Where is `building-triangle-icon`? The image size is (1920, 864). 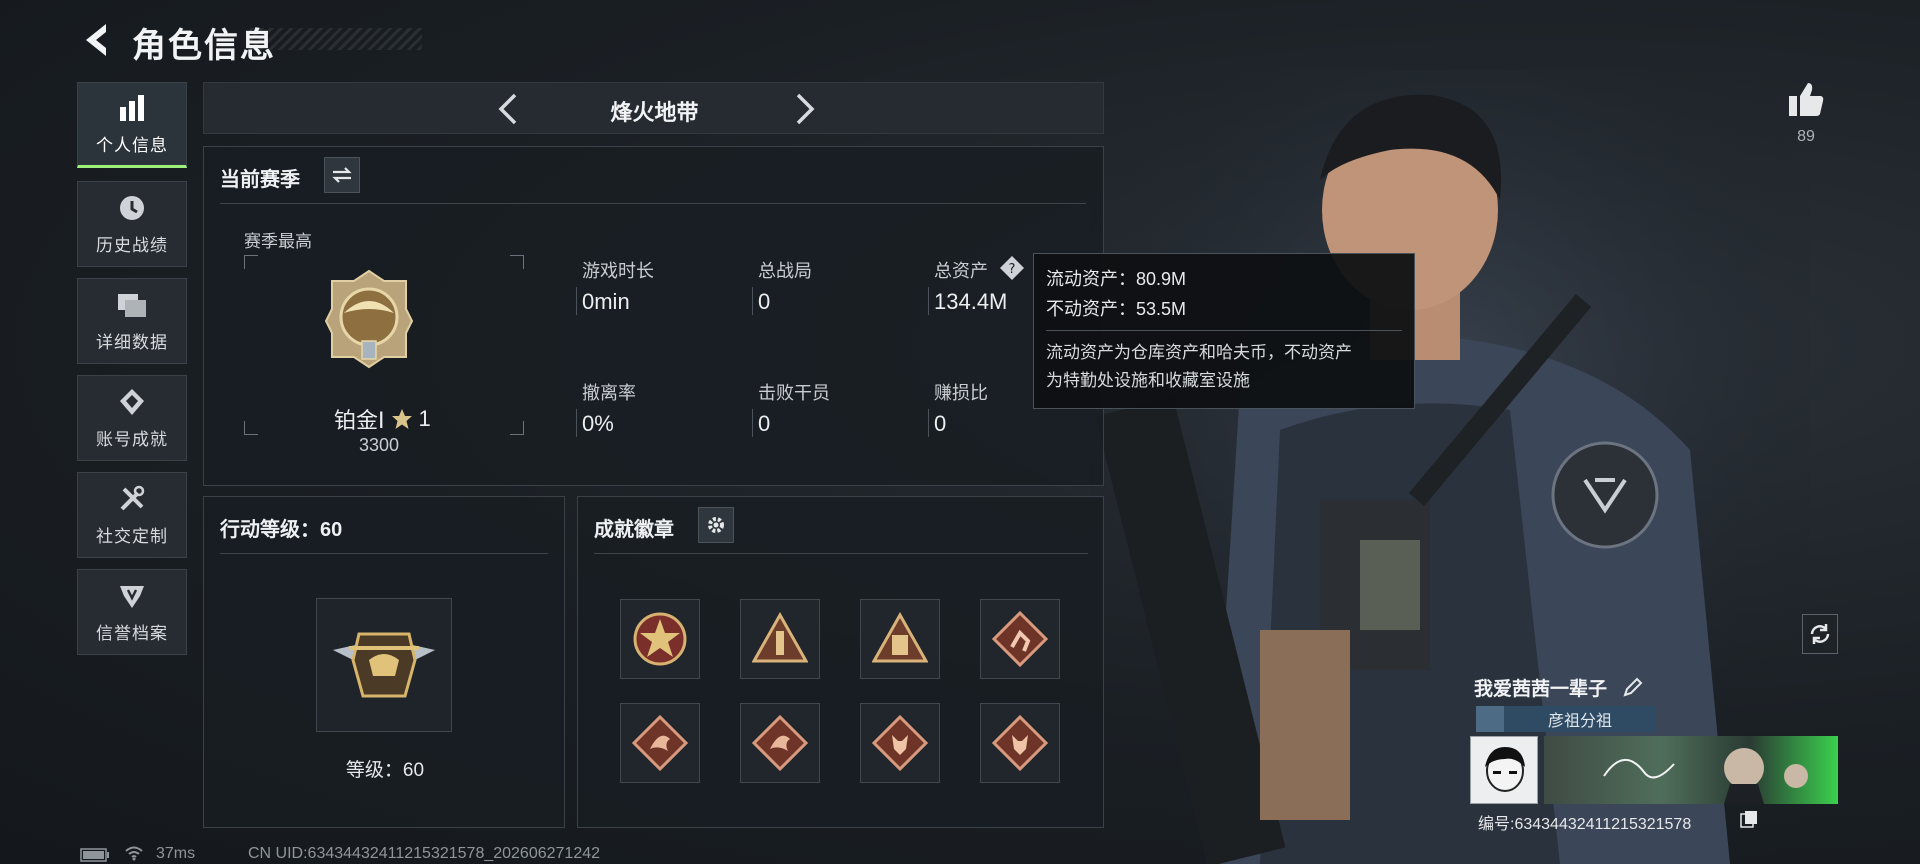
building-triangle-icon is located at coordinates (900, 637).